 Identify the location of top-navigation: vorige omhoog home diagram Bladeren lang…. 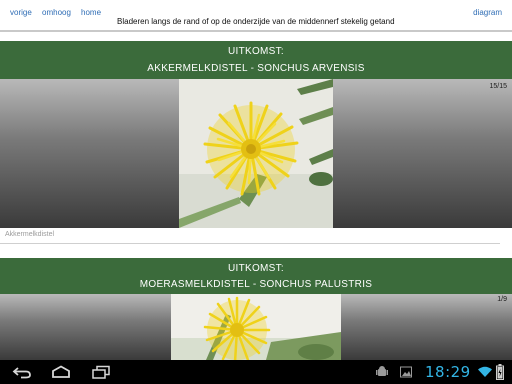
(256, 15).